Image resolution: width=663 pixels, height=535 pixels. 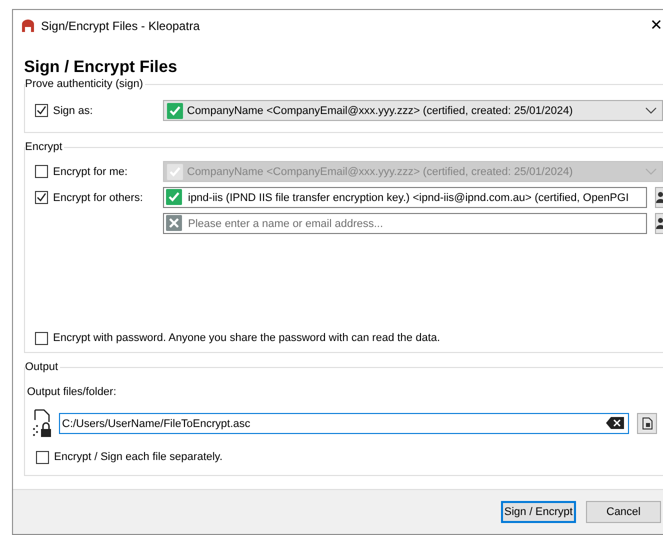 What do you see at coordinates (85, 83) in the screenshot?
I see `group-title: Prove authenticity (sign)` at bounding box center [85, 83].